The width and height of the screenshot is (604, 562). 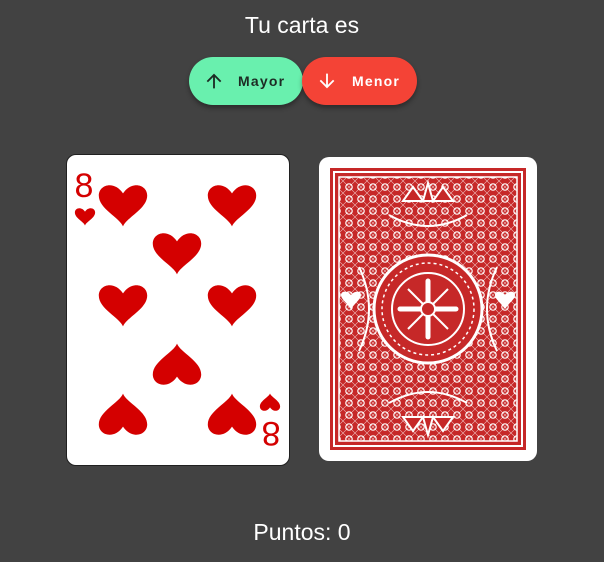 What do you see at coordinates (302, 25) in the screenshot?
I see `page-title: Tu carta es` at bounding box center [302, 25].